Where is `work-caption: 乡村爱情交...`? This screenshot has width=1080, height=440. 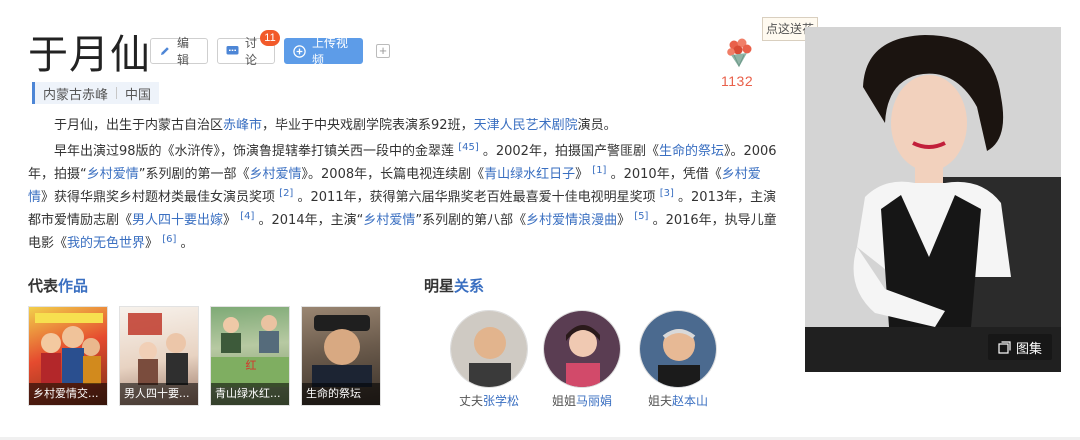 work-caption: 乡村爱情交... is located at coordinates (68, 394).